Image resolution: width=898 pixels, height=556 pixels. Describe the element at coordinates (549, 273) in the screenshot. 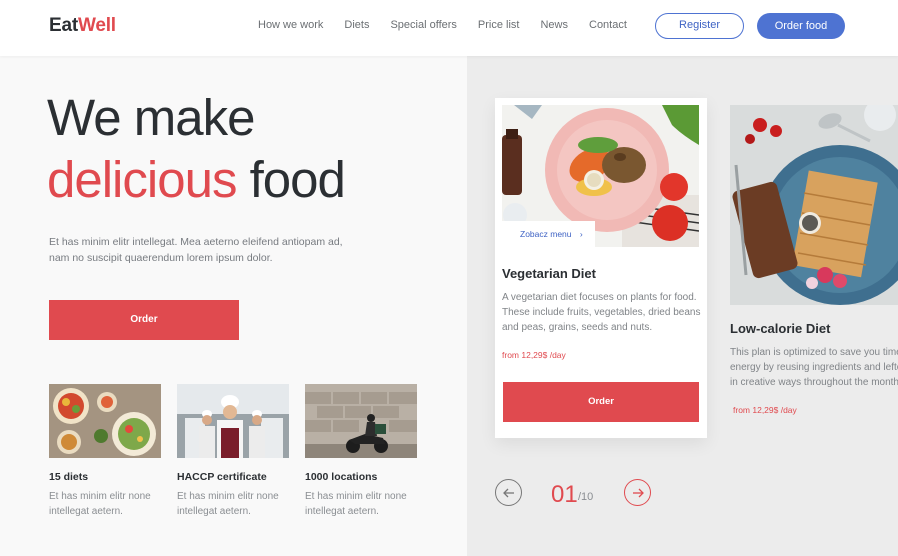

I see `card-title: Vegetarian Diet` at that location.